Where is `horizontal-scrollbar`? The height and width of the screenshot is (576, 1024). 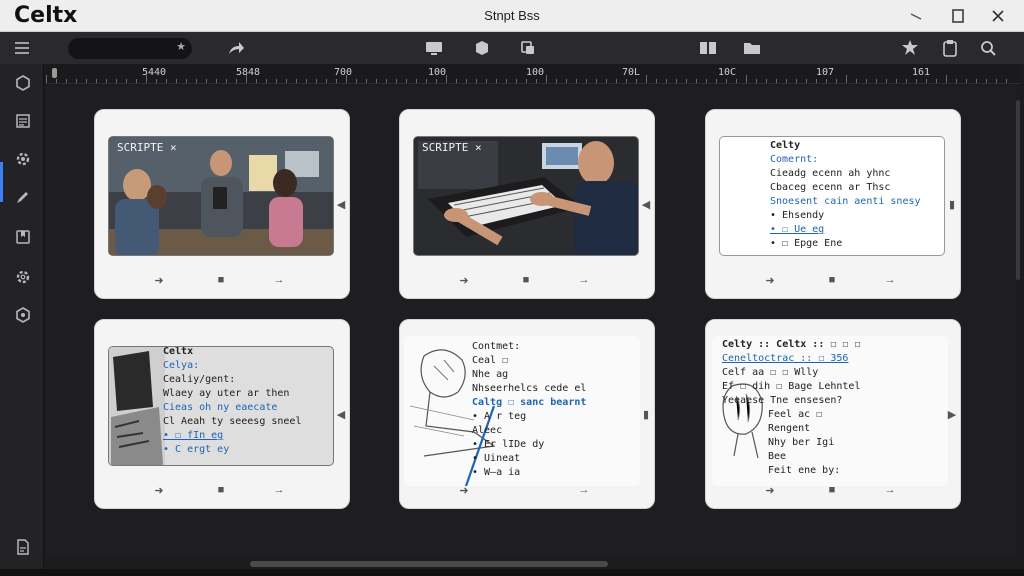 horizontal-scrollbar is located at coordinates (429, 564).